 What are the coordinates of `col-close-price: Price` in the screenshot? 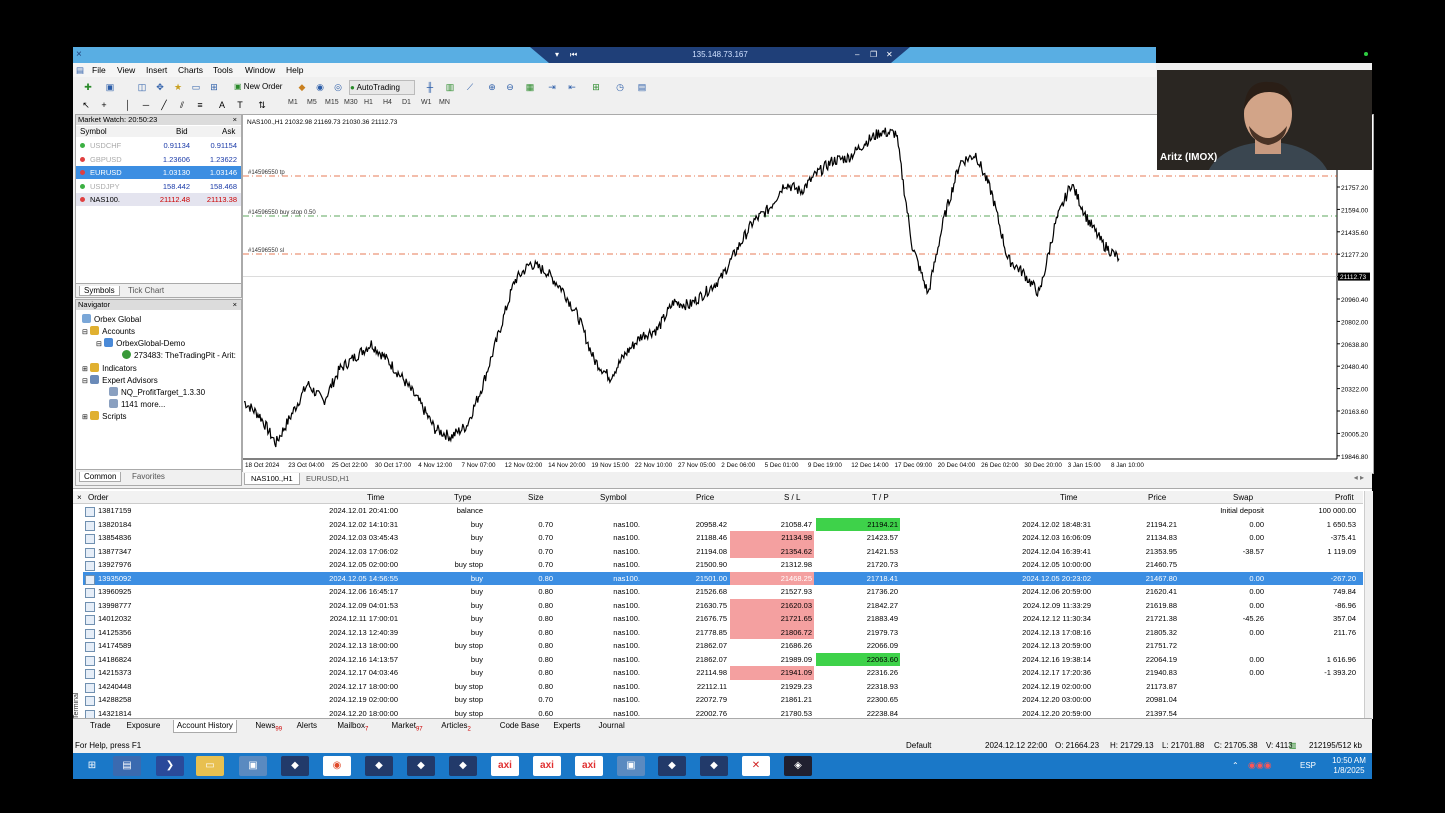 It's located at (1157, 497).